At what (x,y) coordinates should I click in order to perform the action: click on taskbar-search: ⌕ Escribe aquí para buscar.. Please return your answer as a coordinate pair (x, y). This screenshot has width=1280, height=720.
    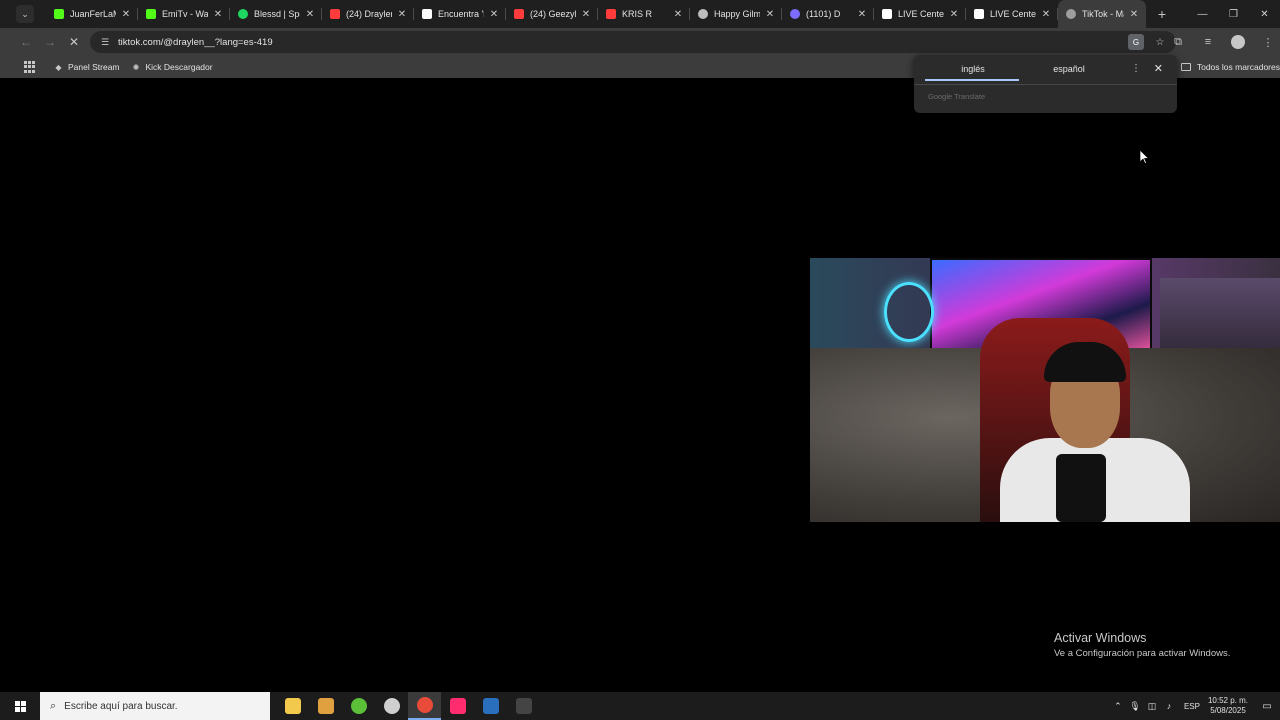
    Looking at the image, I should click on (155, 706).